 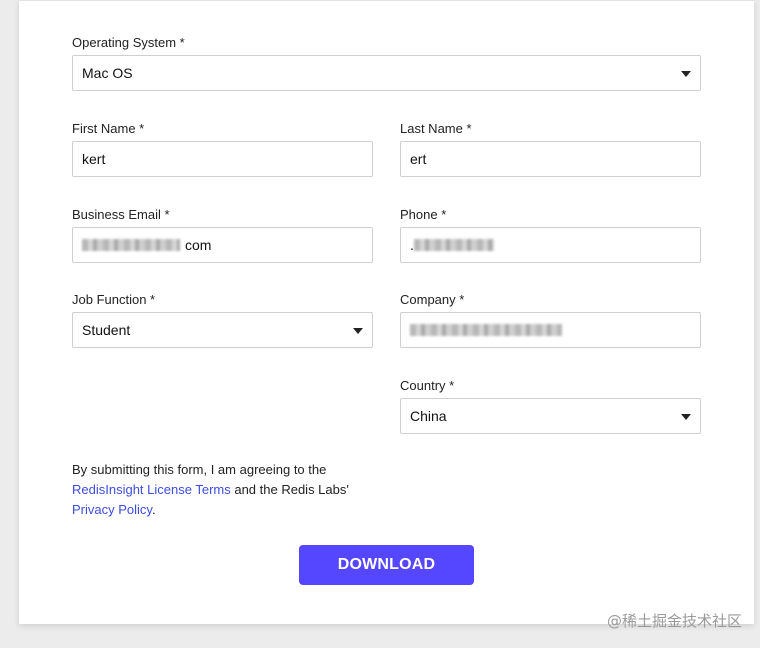 What do you see at coordinates (423, 214) in the screenshot?
I see `phone-label: Phone *` at bounding box center [423, 214].